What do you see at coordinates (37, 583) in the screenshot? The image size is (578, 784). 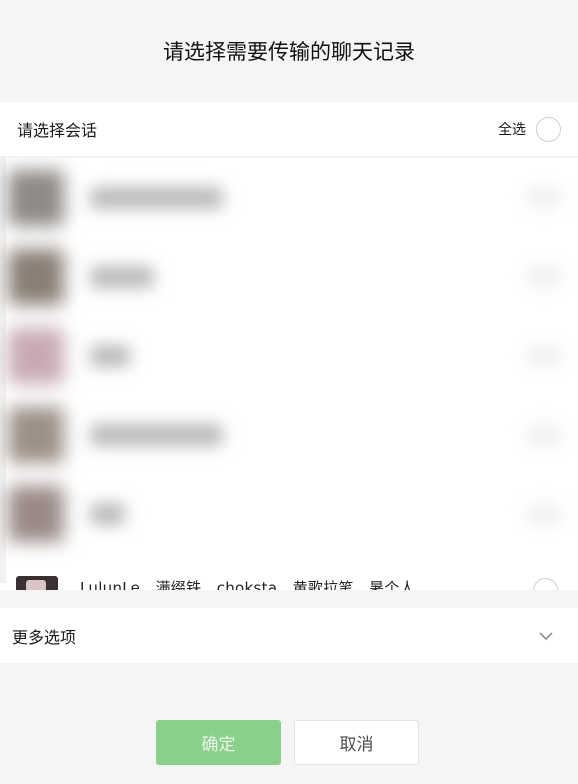 I see `group-avatar` at bounding box center [37, 583].